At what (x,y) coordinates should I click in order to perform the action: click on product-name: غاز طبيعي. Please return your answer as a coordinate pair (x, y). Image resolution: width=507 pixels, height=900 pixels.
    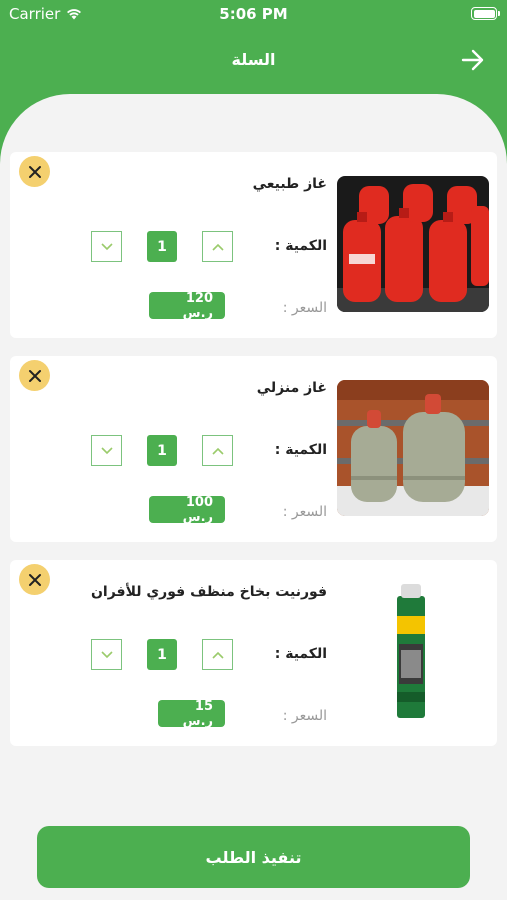
    Looking at the image, I should click on (289, 184).